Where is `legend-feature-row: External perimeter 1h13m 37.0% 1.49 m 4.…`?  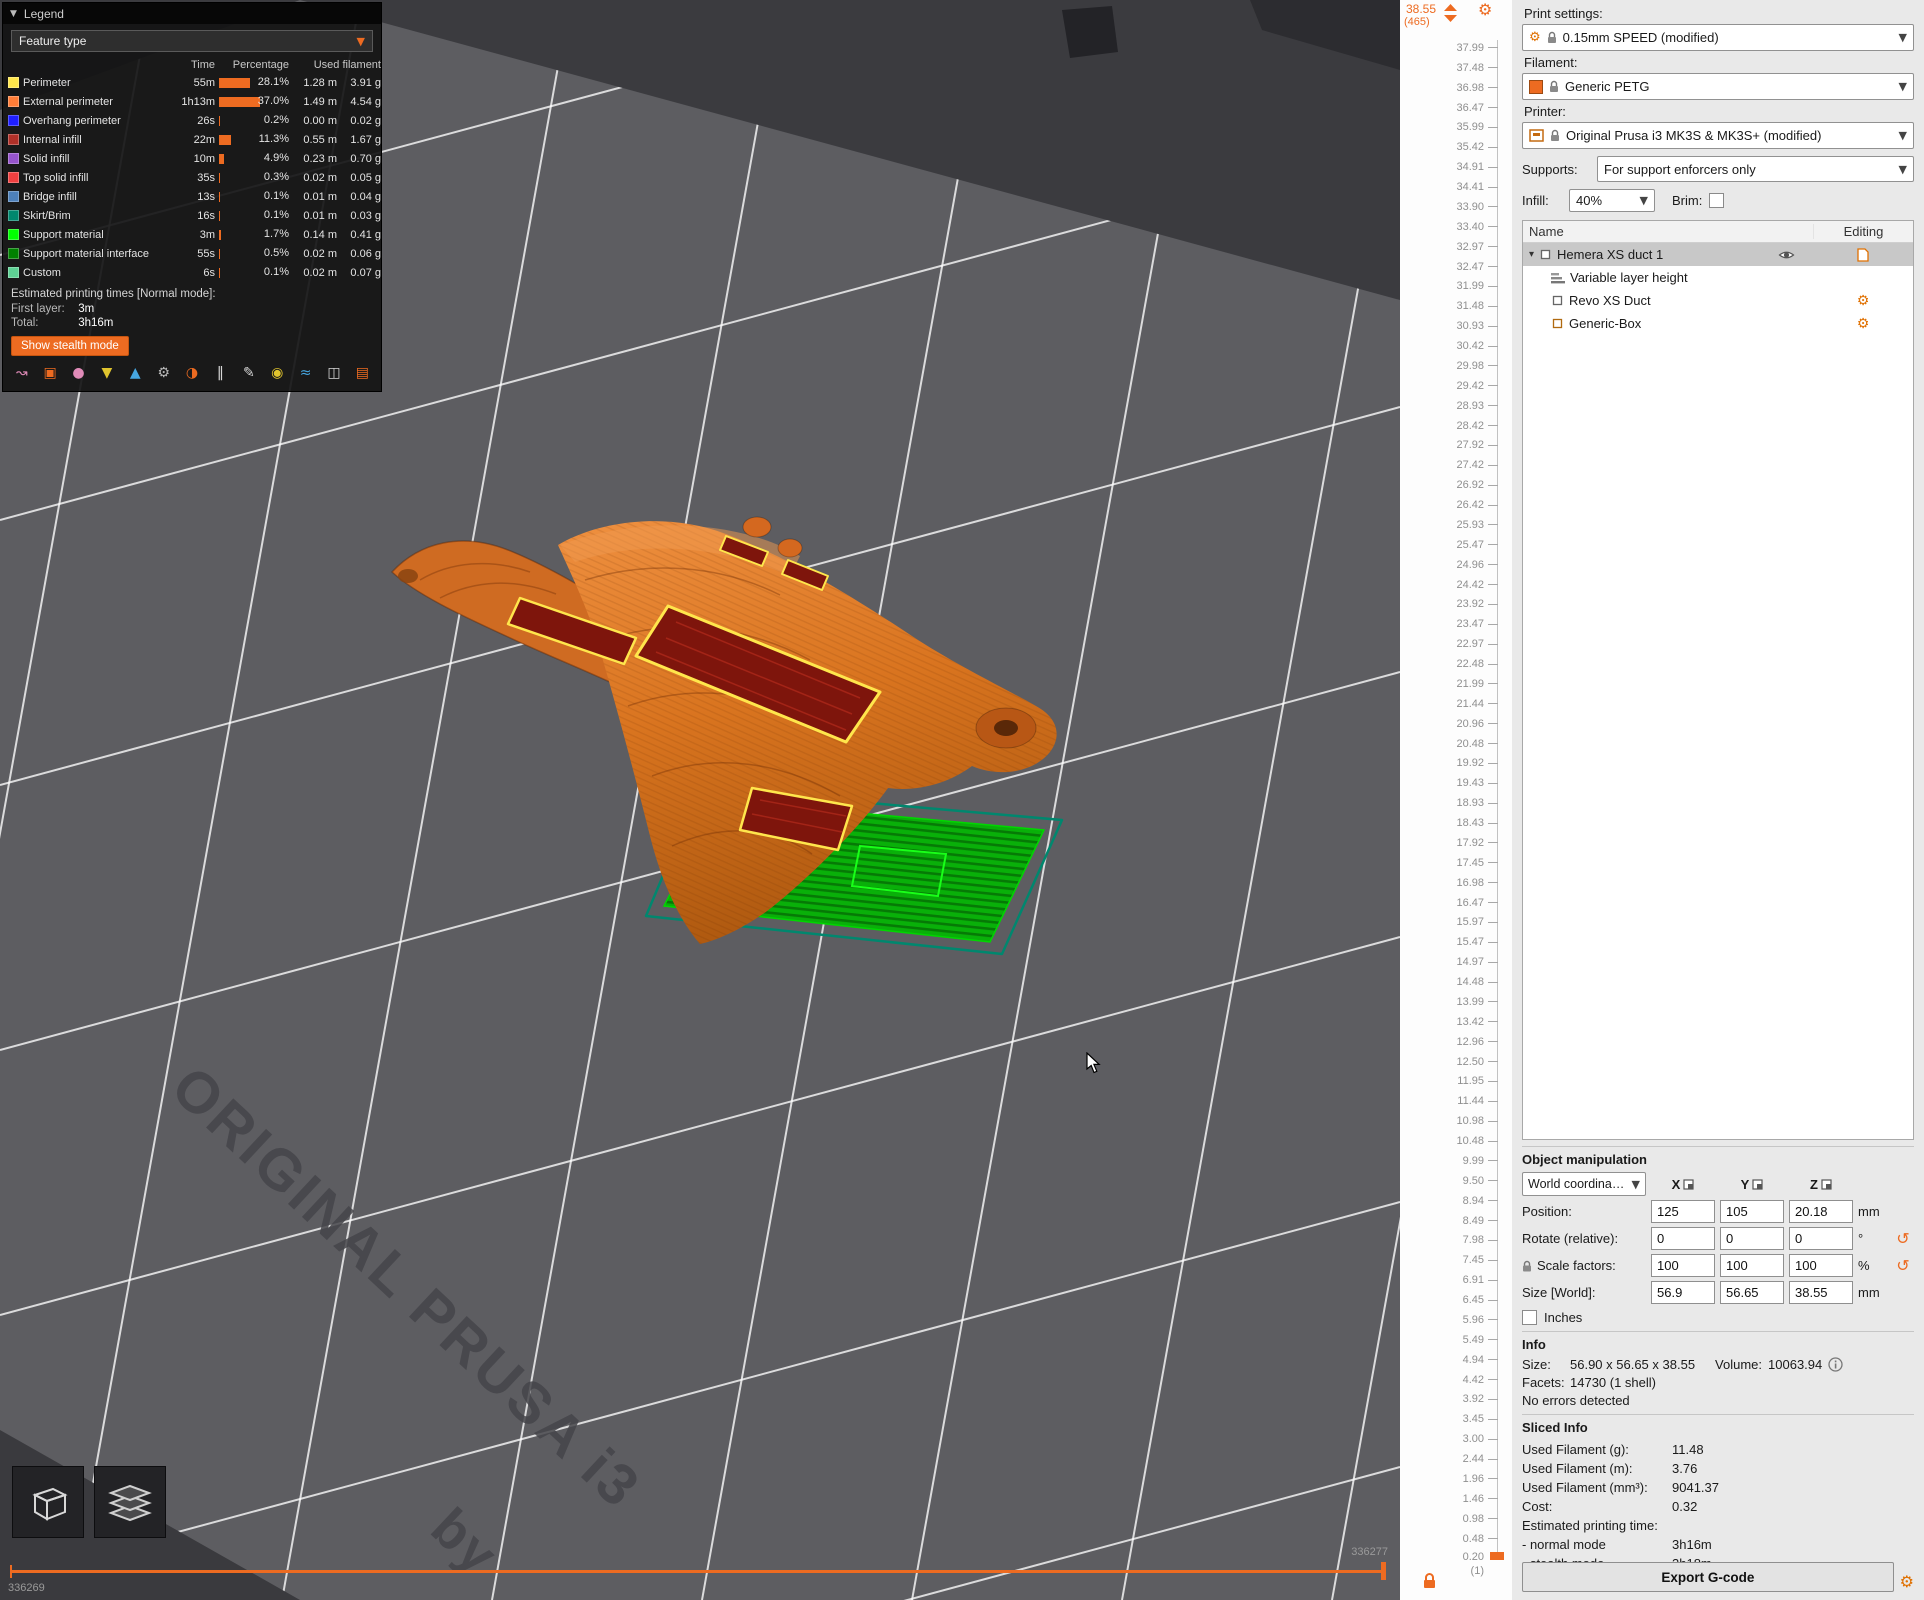
legend-feature-row: External perimeter 1h13m 37.0% 1.49 m 4.… is located at coordinates (192, 101).